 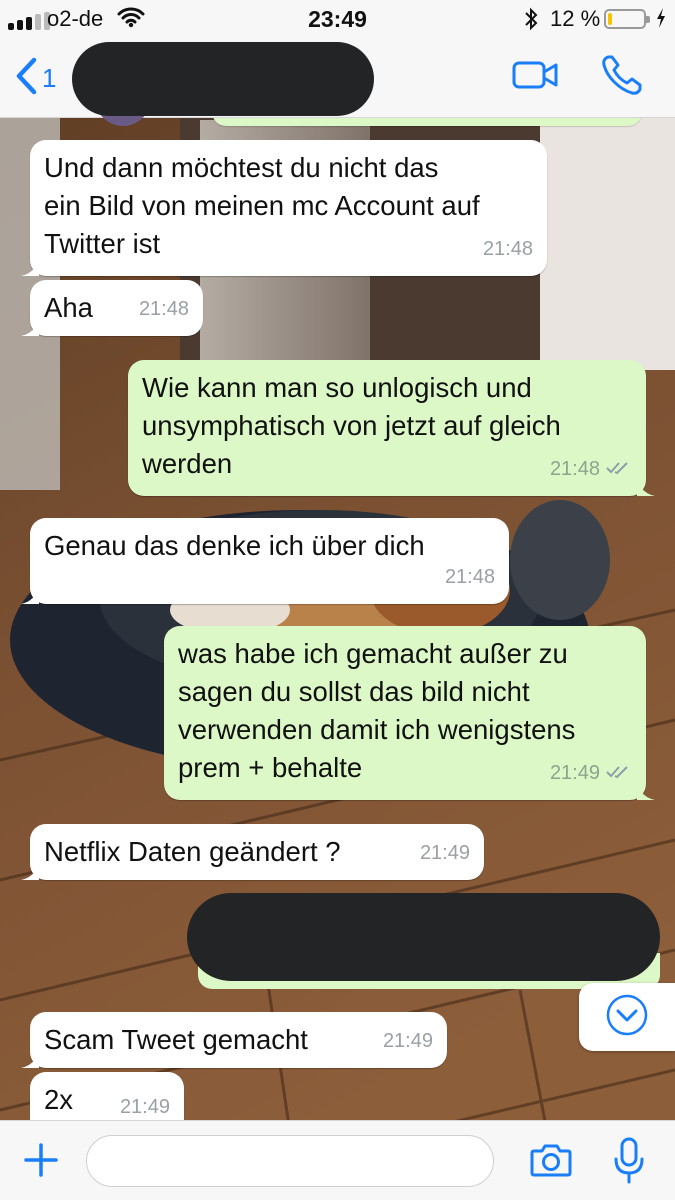 What do you see at coordinates (112, 308) in the screenshot?
I see `message-bubble-incoming: Aha 21:48` at bounding box center [112, 308].